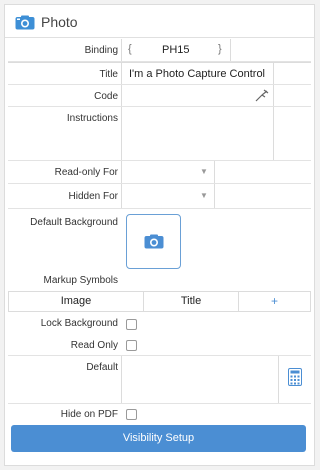 The height and width of the screenshot is (470, 320). What do you see at coordinates (159, 134) in the screenshot?
I see `instructions-row: Instructions` at bounding box center [159, 134].